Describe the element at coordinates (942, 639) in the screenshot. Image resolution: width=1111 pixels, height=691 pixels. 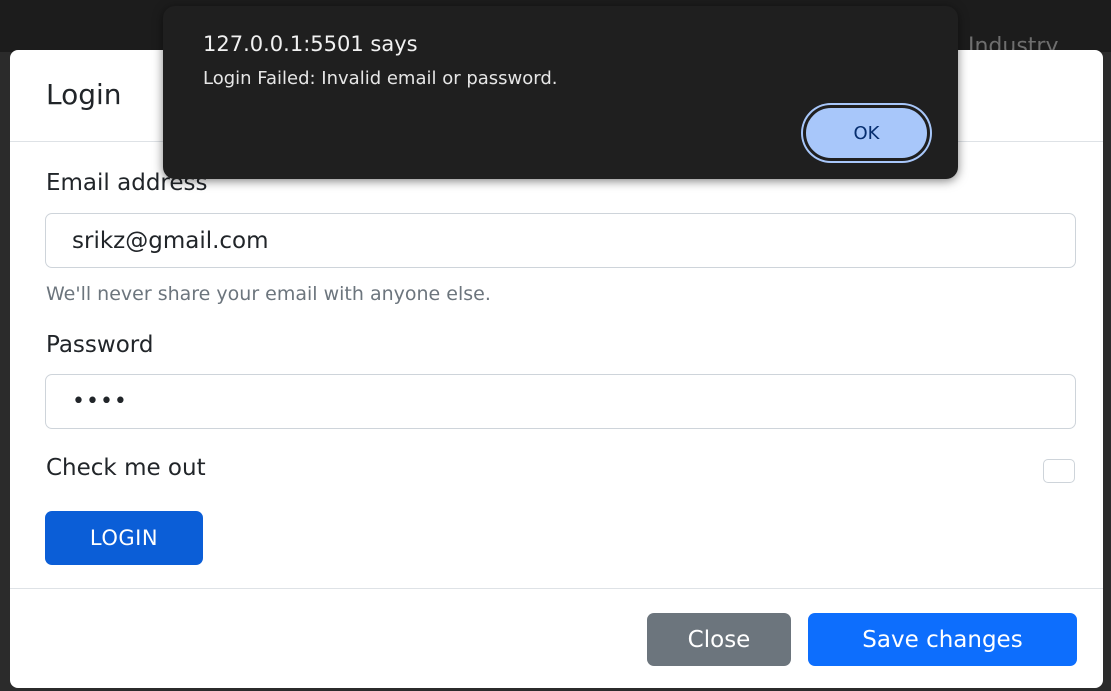
I see `save-changes-button: Save changes` at that location.